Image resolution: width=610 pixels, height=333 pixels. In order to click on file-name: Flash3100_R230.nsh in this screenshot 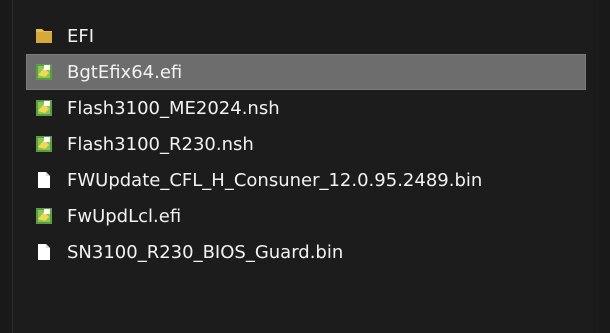, I will do `click(160, 144)`.